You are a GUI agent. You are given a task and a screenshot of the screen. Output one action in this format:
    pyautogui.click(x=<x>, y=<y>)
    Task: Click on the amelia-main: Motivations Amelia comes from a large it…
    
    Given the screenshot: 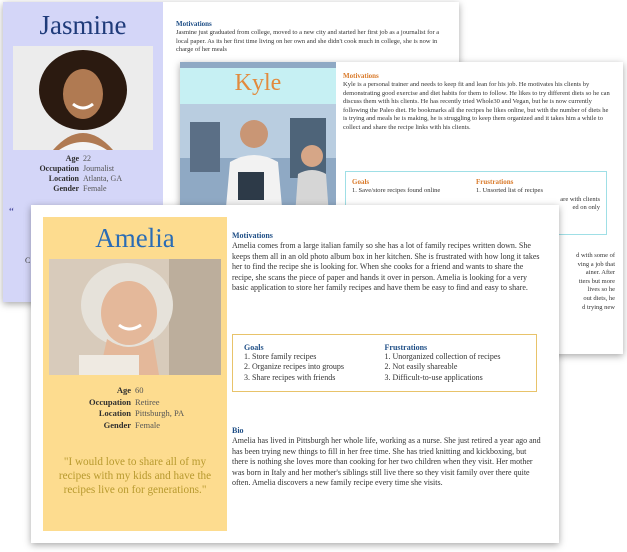 What is the action you would take?
    pyautogui.click(x=387, y=262)
    